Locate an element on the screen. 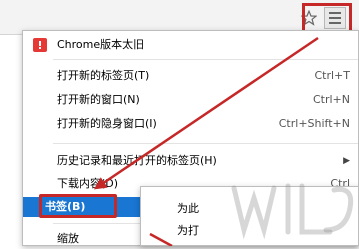 The width and height of the screenshot is (359, 249). submenu-item-bookmark-this-page: 为此 is located at coordinates (188, 209).